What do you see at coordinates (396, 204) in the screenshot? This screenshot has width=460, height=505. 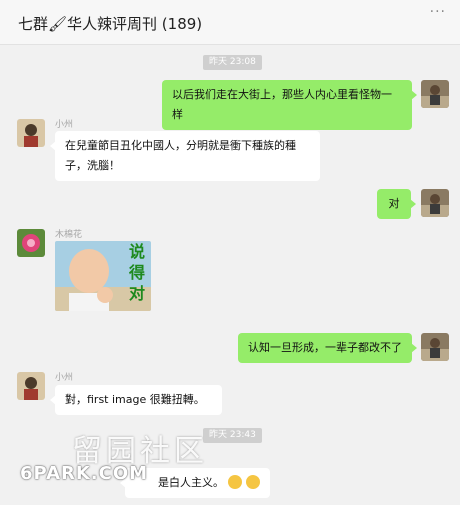 I see `message-bubble-outgoing: 对` at bounding box center [396, 204].